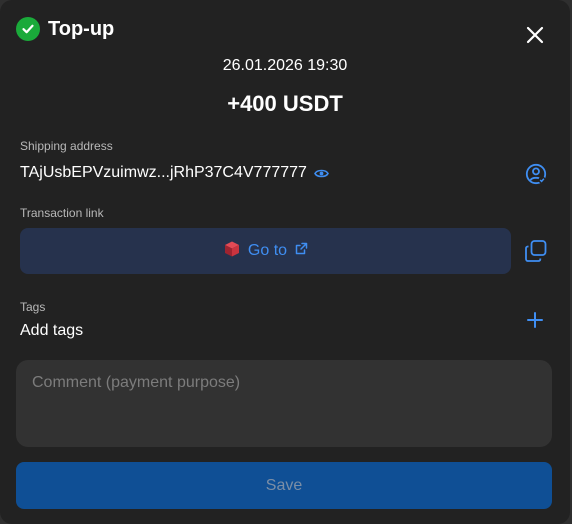 The height and width of the screenshot is (524, 572). I want to click on shipping-address-row: TAjUsbEPVzuimwz...jRhP37C4V777777, so click(174, 173).